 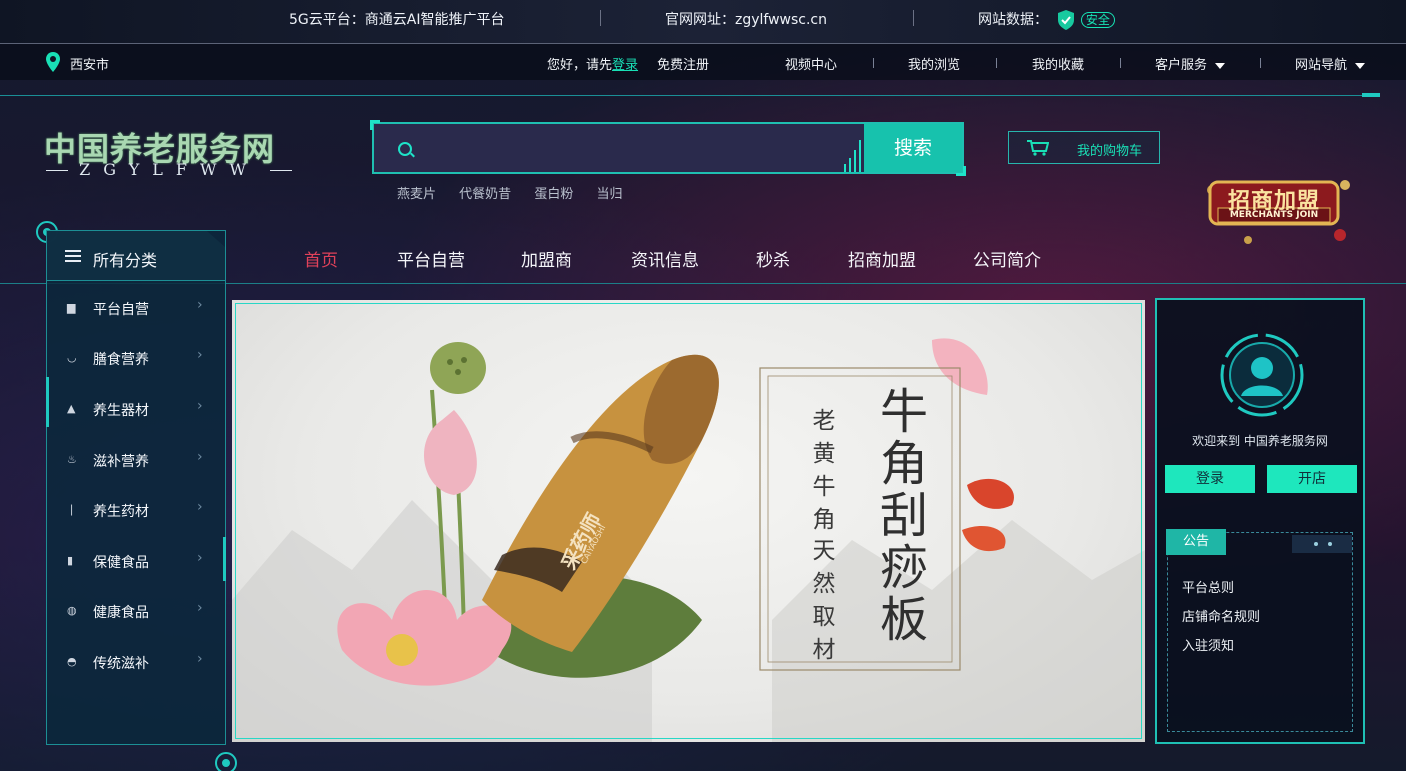 I want to click on sidebar-item-traditional-tonic: ◓ 传统滋补 ›, so click(x=136, y=662).